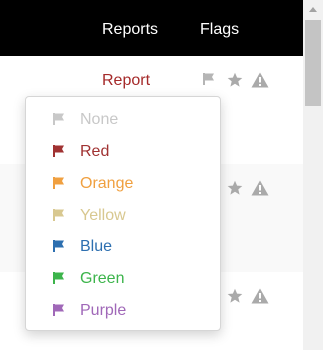 This screenshot has height=350, width=323. Describe the element at coordinates (219, 30) in the screenshot. I see `column-header-flags: Flags` at that location.